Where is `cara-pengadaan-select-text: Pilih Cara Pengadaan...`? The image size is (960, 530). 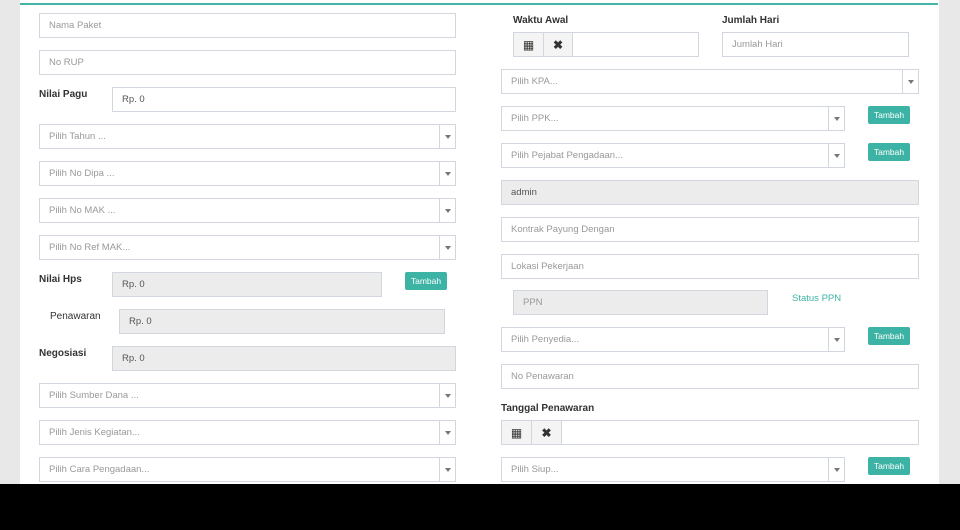 cara-pengadaan-select-text: Pilih Cara Pengadaan... is located at coordinates (99, 469).